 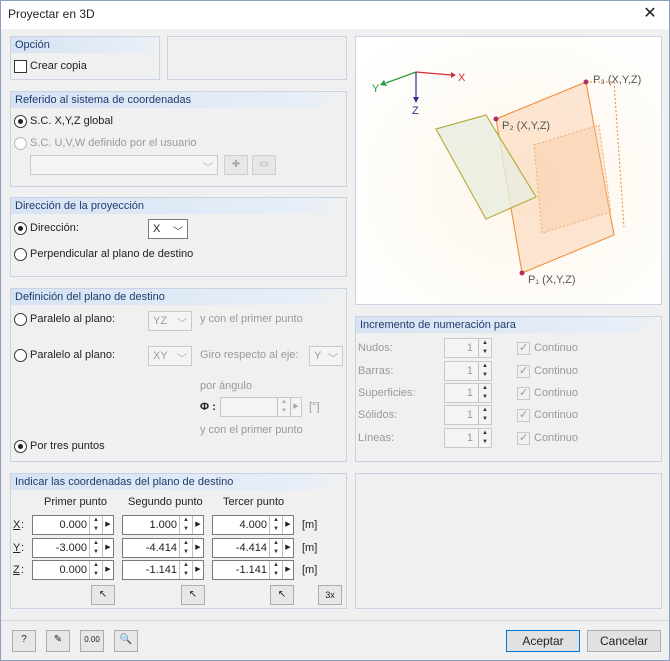 I want to click on sc-global-radio, so click(x=20, y=121).